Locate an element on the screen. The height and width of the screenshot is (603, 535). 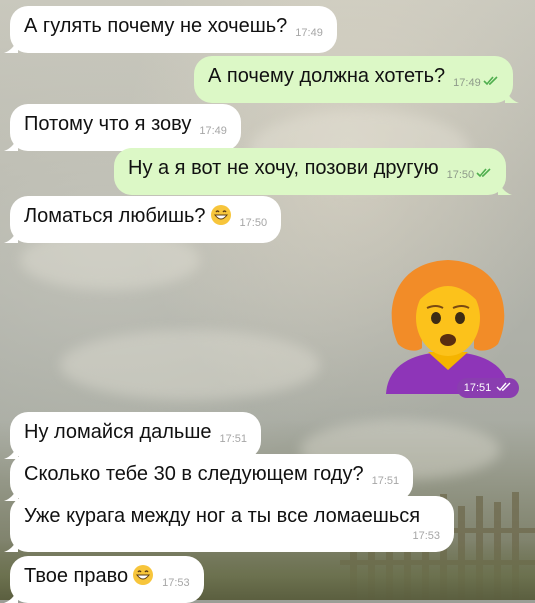
message-outgoing: Ну а я вот не хочу, позови другую 17:50 is located at coordinates (313, 171).